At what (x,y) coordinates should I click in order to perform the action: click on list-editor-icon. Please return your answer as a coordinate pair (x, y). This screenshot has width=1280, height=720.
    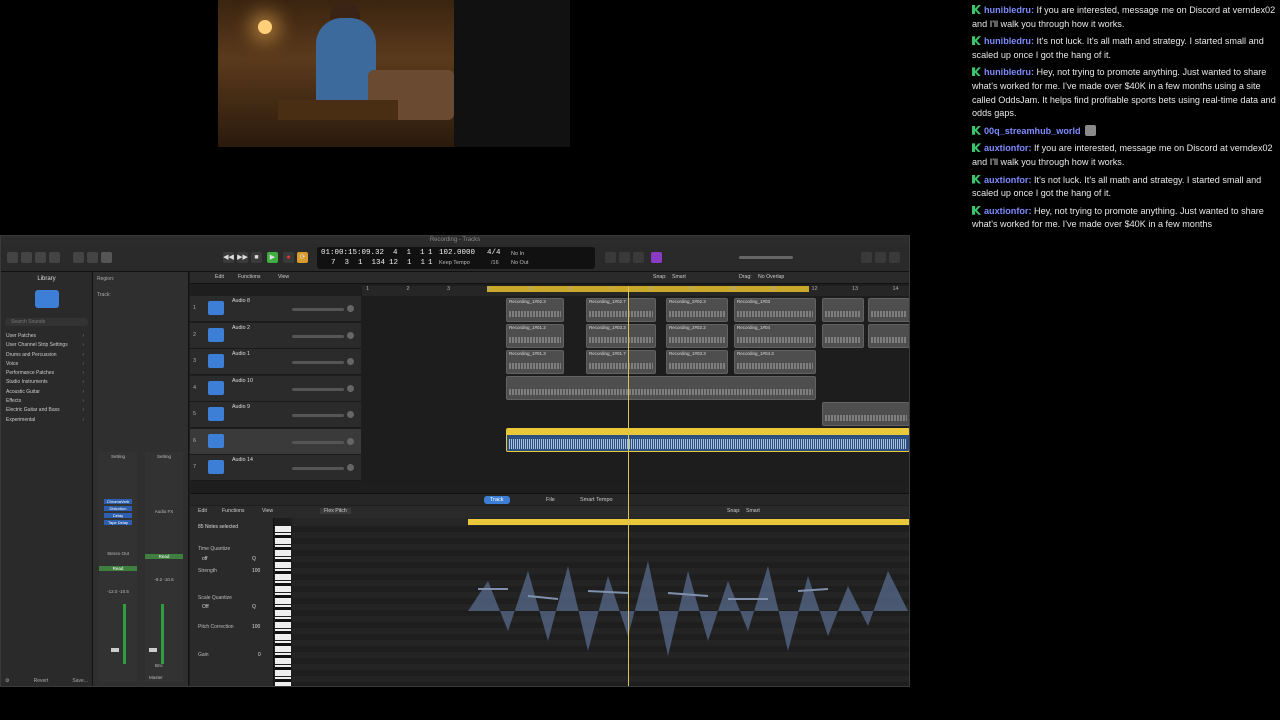
    Looking at the image, I should click on (866, 257).